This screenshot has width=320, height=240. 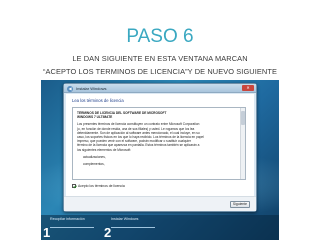 I want to click on scrollbar-thumb, so click(x=242, y=118).